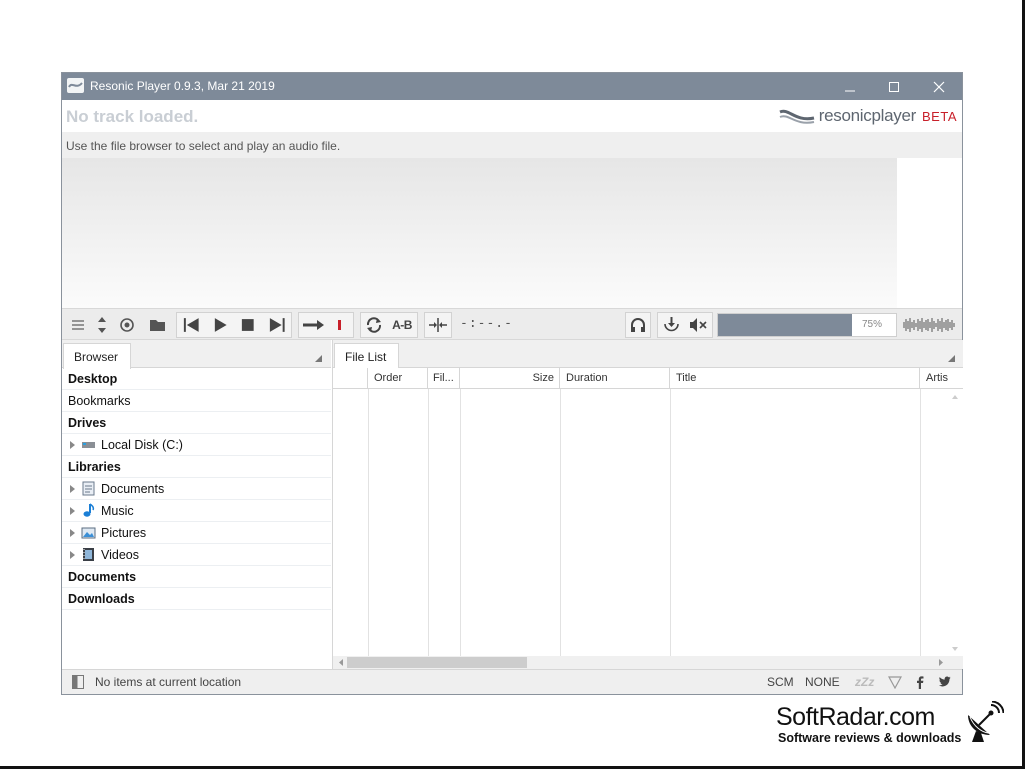 This screenshot has width=1025, height=769. What do you see at coordinates (196, 423) in the screenshot?
I see `tree-item-drives: Drives` at bounding box center [196, 423].